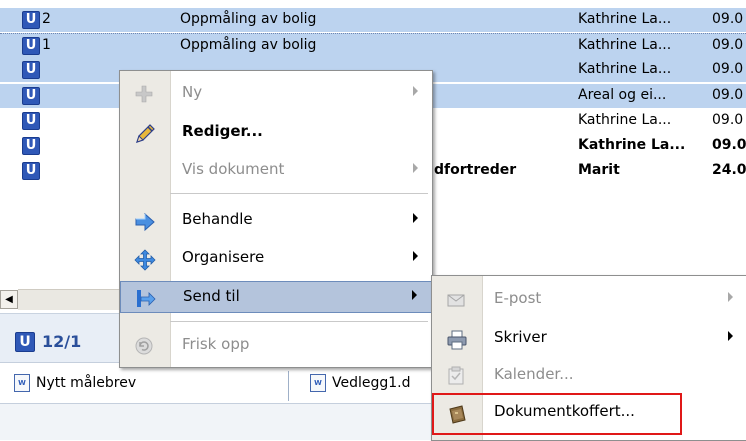  What do you see at coordinates (144, 94) in the screenshot?
I see `plus-icon` at bounding box center [144, 94].